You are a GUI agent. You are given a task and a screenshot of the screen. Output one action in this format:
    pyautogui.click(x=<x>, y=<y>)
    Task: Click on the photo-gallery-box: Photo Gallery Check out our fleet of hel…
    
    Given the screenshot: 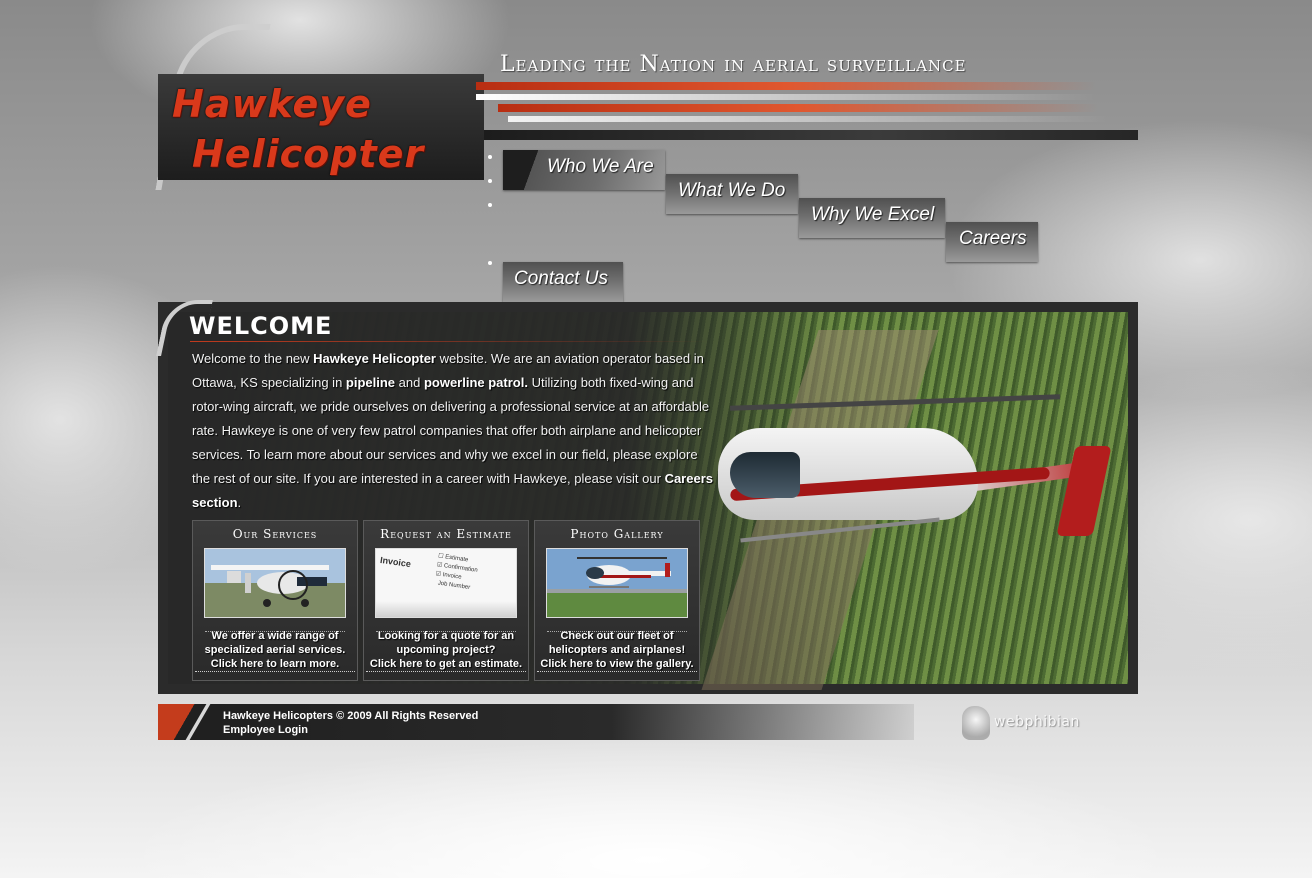 What is the action you would take?
    pyautogui.click(x=617, y=600)
    